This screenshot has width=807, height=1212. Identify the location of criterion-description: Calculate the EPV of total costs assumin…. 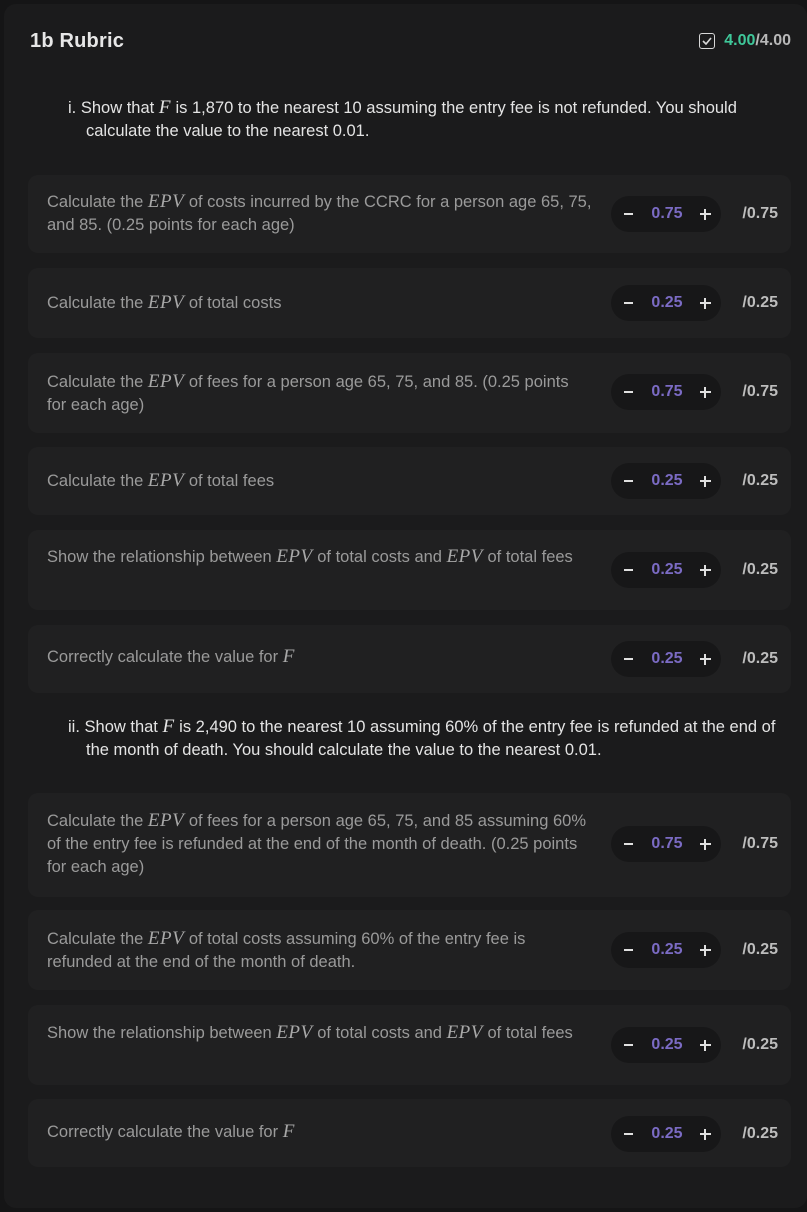
(286, 949).